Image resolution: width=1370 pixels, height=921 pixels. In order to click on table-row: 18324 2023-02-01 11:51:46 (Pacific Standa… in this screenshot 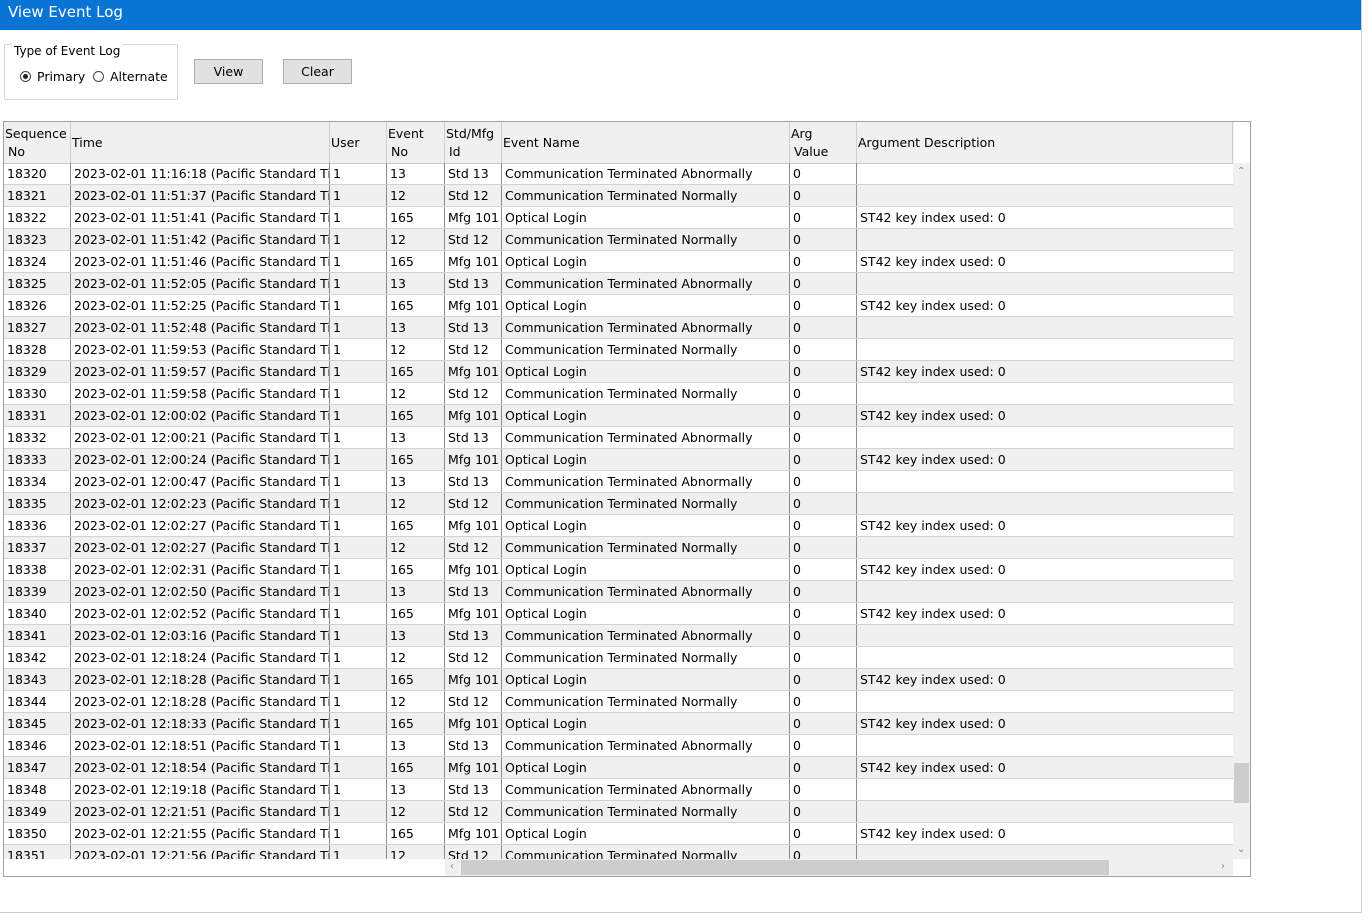, I will do `click(618, 262)`.